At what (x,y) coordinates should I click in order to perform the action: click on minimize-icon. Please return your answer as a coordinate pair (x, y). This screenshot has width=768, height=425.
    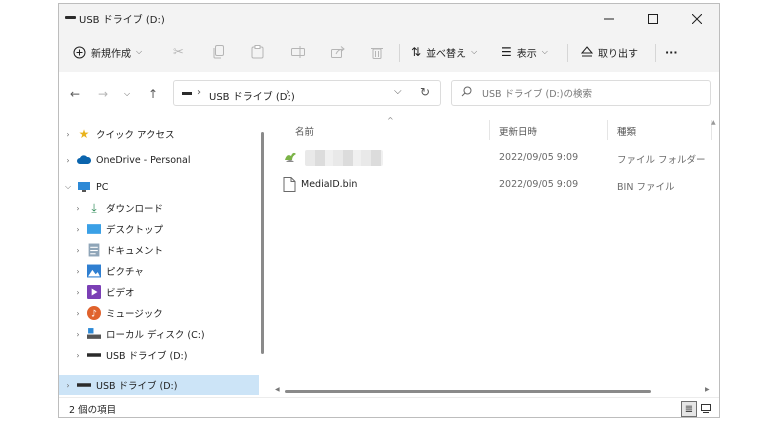
    Looking at the image, I should click on (609, 19).